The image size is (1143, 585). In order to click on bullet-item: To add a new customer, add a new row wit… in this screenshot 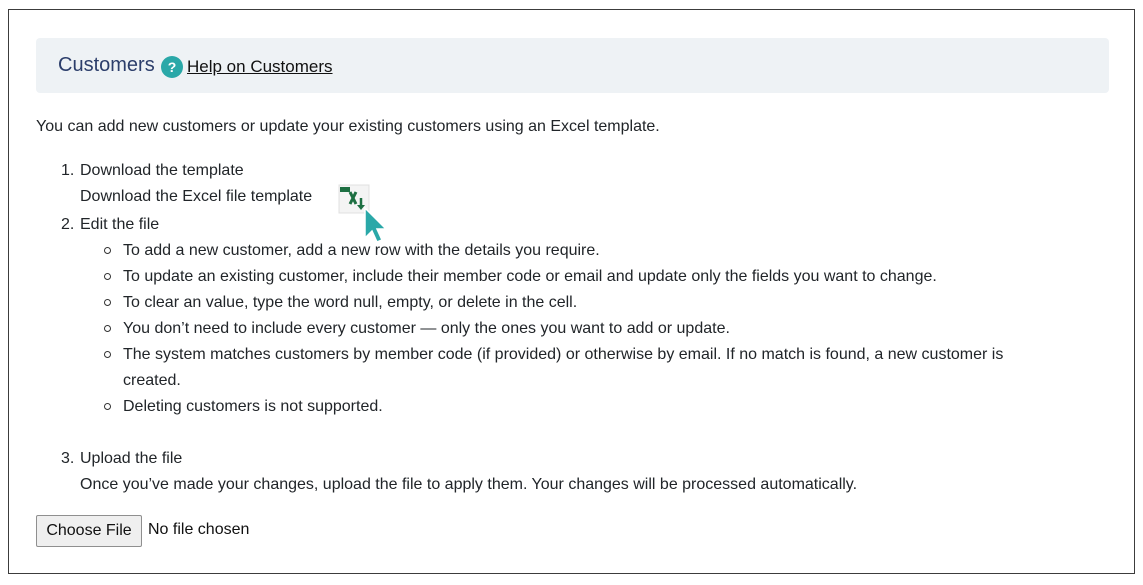, I will do `click(361, 250)`.